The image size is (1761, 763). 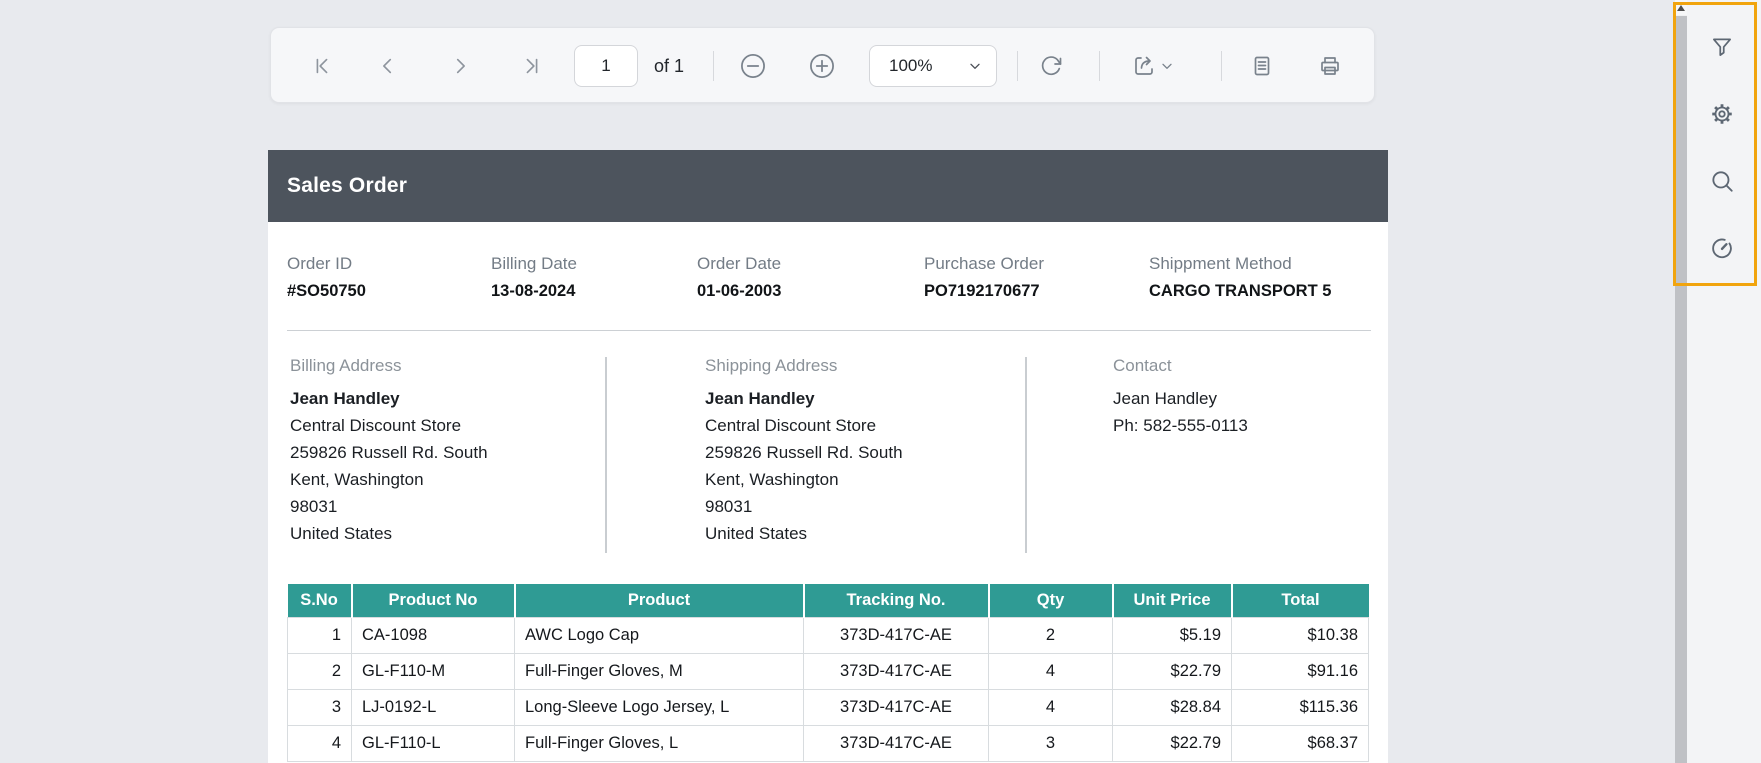 What do you see at coordinates (739, 263) in the screenshot?
I see `order-date-label: Order Date` at bounding box center [739, 263].